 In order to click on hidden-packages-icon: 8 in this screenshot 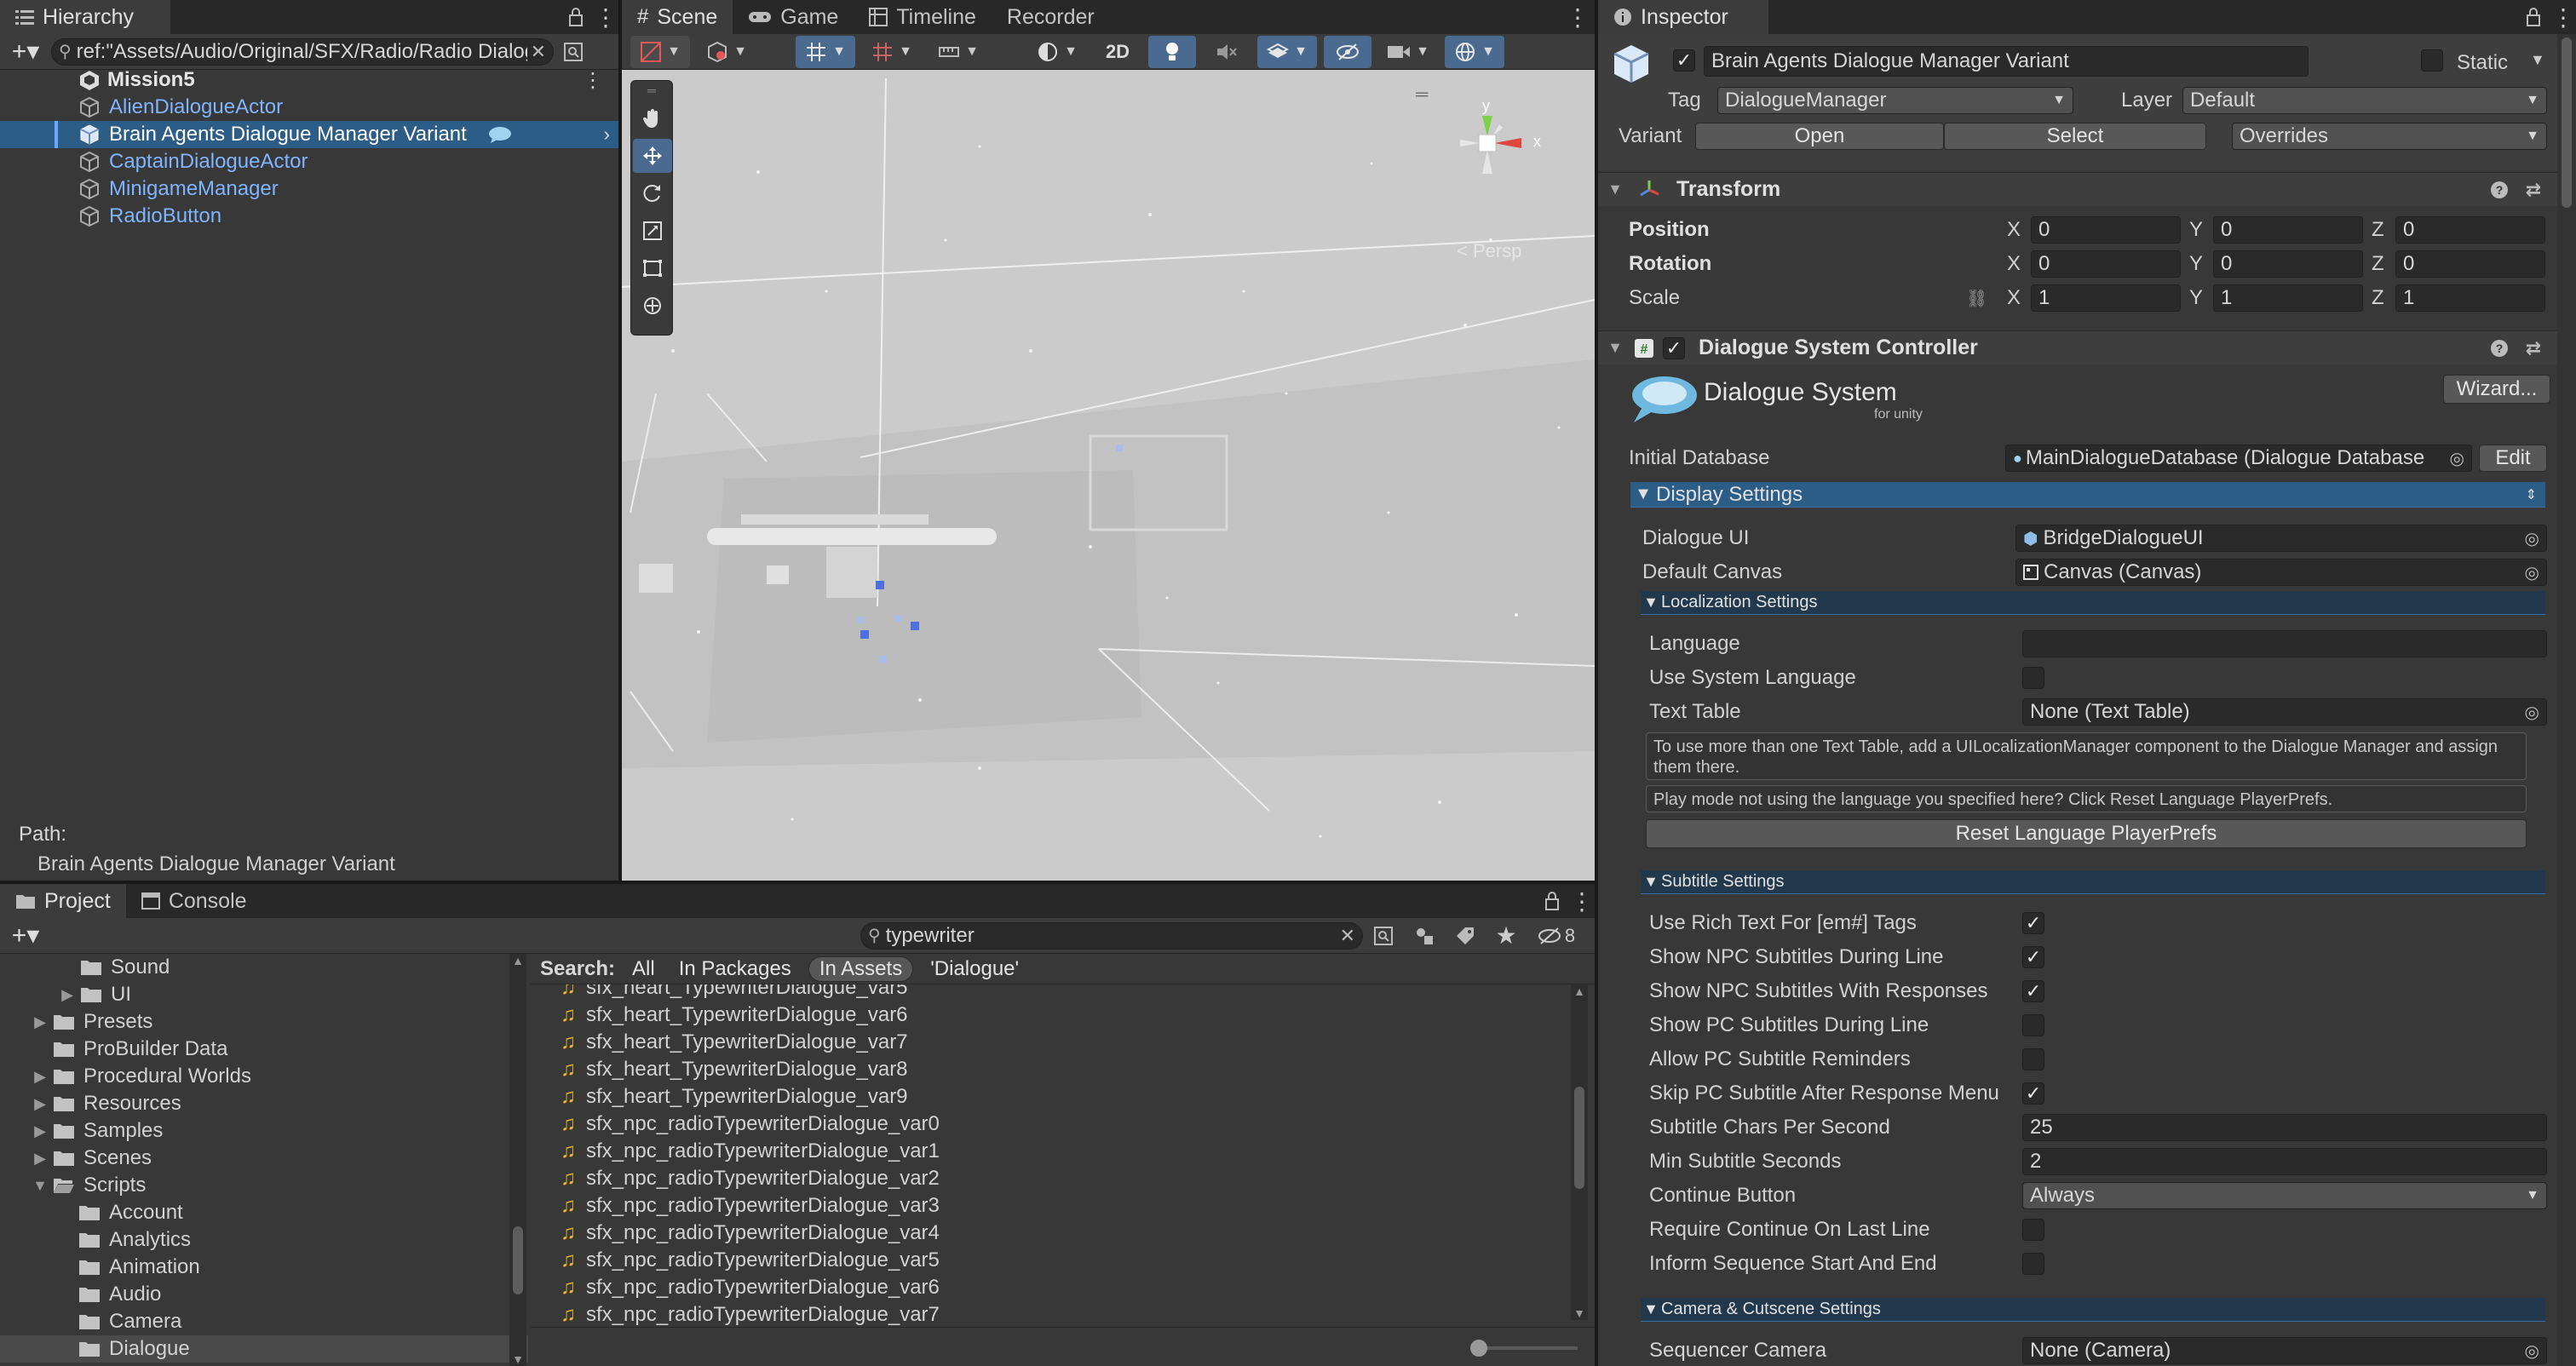, I will do `click(1557, 936)`.